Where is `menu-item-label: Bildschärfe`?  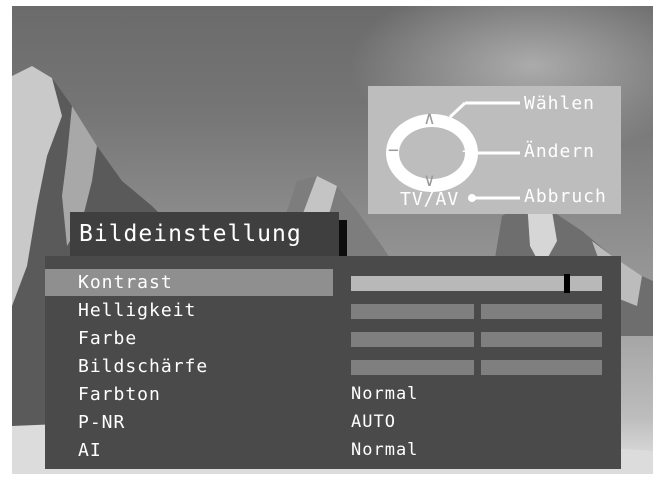
menu-item-label: Bildschärfe is located at coordinates (143, 366).